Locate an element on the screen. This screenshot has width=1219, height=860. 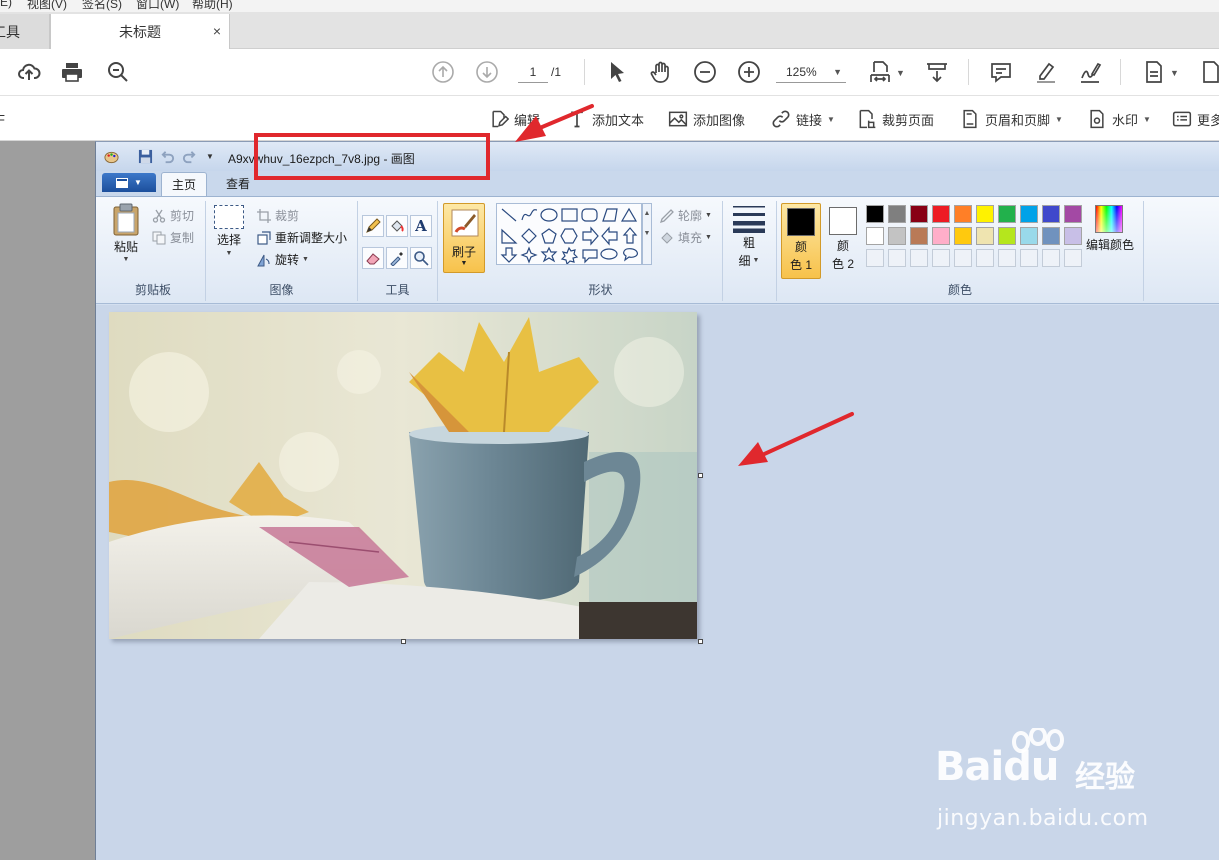
watermark-brand: Baidu is located at coordinates (997, 767).